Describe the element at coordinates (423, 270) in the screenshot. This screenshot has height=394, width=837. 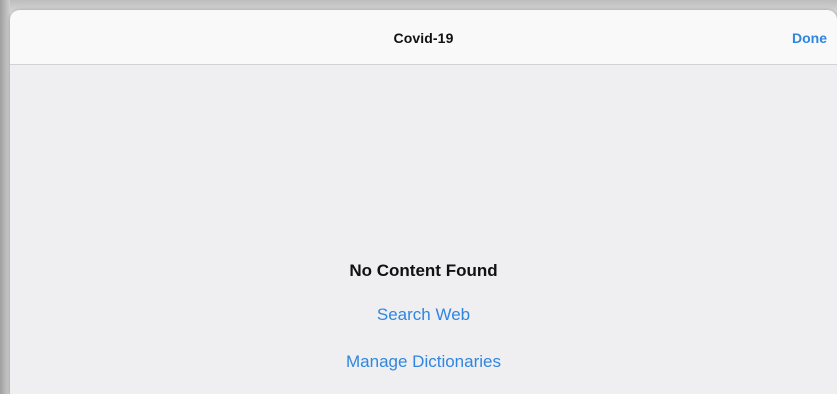
I see `no-content-message: No Content Found` at that location.